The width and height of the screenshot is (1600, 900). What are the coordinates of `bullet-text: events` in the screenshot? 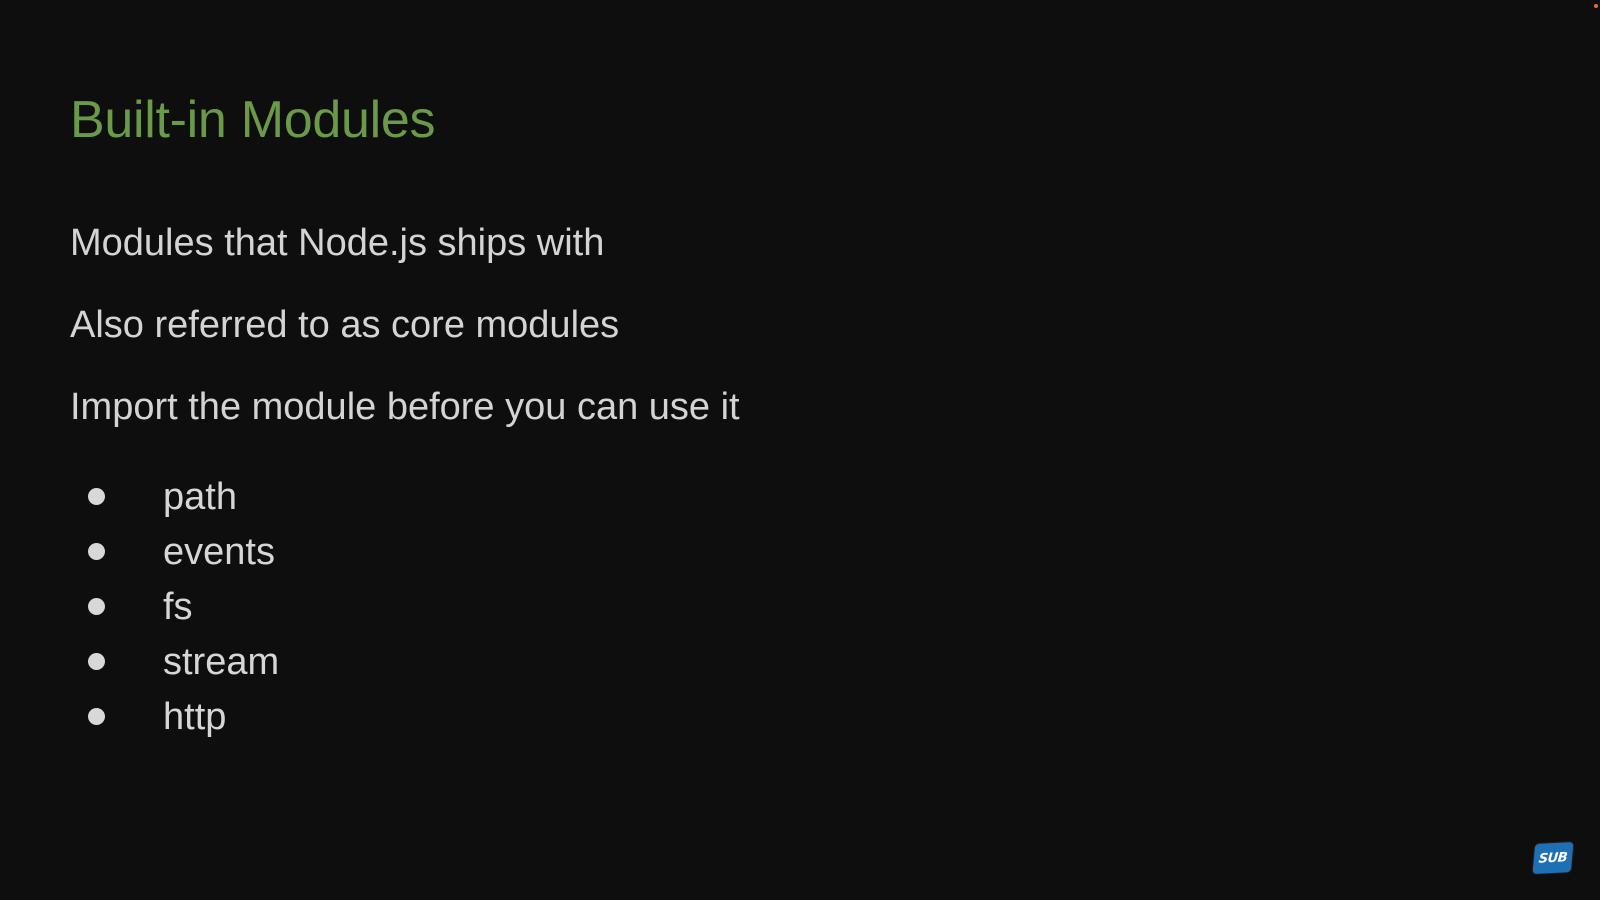 It's located at (219, 551).